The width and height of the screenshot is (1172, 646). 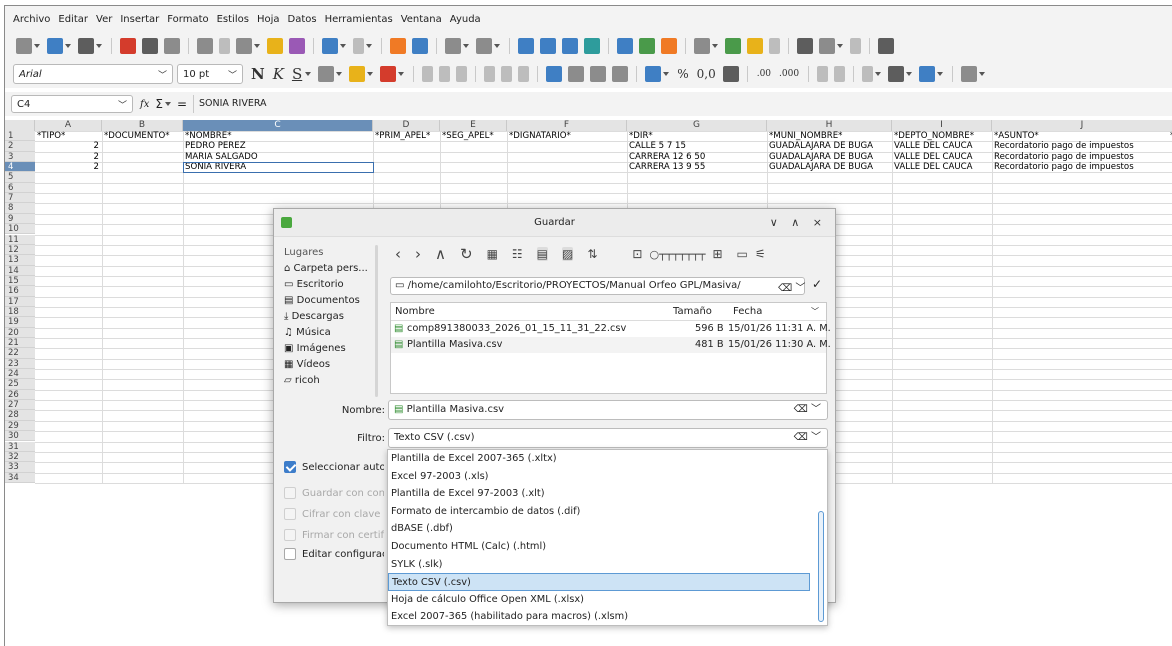 I want to click on place-downloads: ⤓ Descargas, so click(x=327, y=317).